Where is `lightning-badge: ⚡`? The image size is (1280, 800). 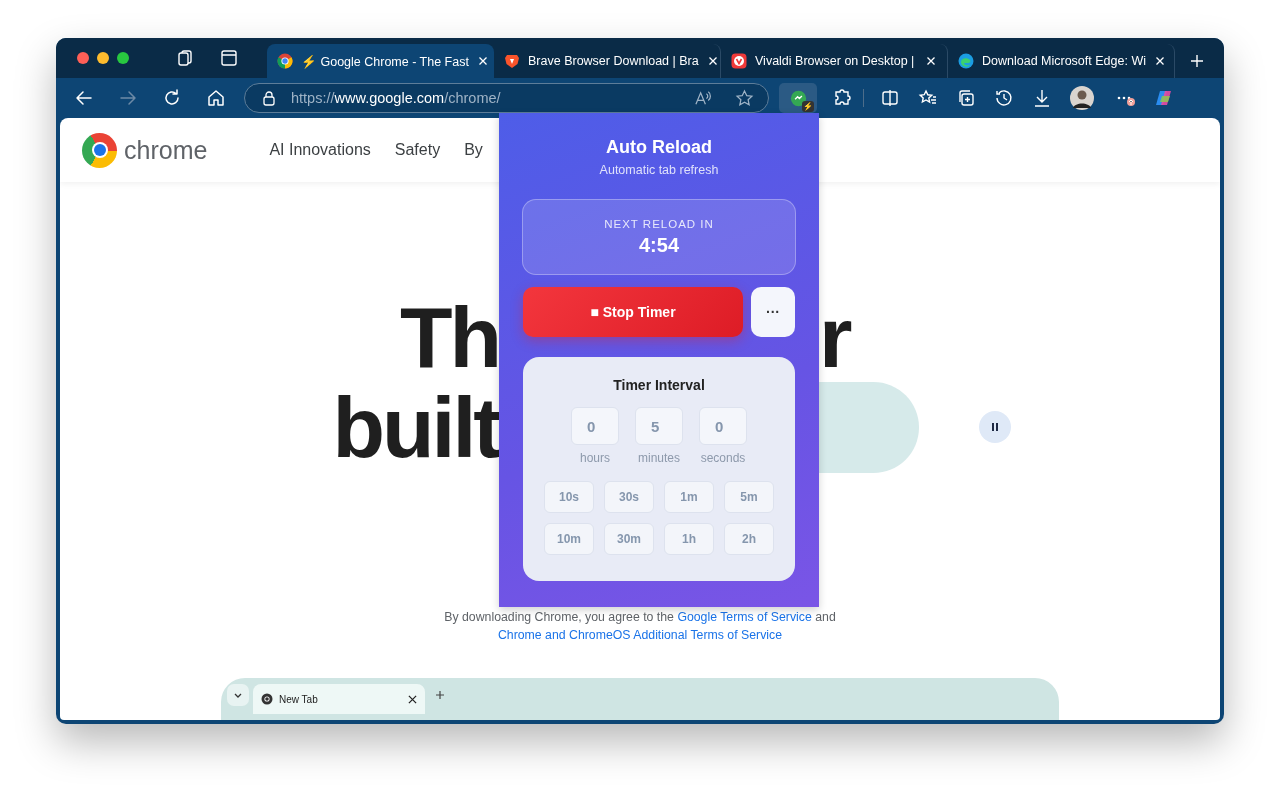
lightning-badge: ⚡ is located at coordinates (808, 106).